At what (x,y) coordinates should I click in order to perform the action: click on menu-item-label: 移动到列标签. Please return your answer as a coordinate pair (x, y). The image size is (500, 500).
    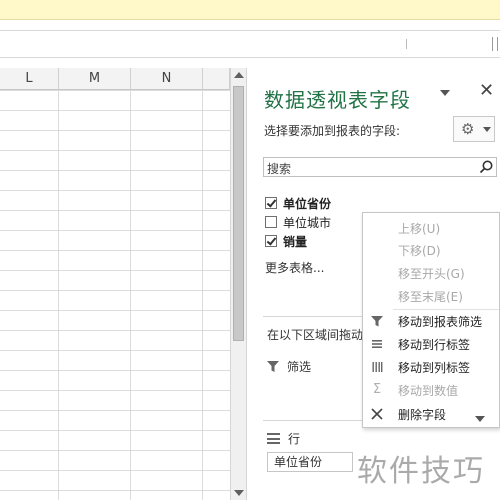
    Looking at the image, I should click on (434, 368).